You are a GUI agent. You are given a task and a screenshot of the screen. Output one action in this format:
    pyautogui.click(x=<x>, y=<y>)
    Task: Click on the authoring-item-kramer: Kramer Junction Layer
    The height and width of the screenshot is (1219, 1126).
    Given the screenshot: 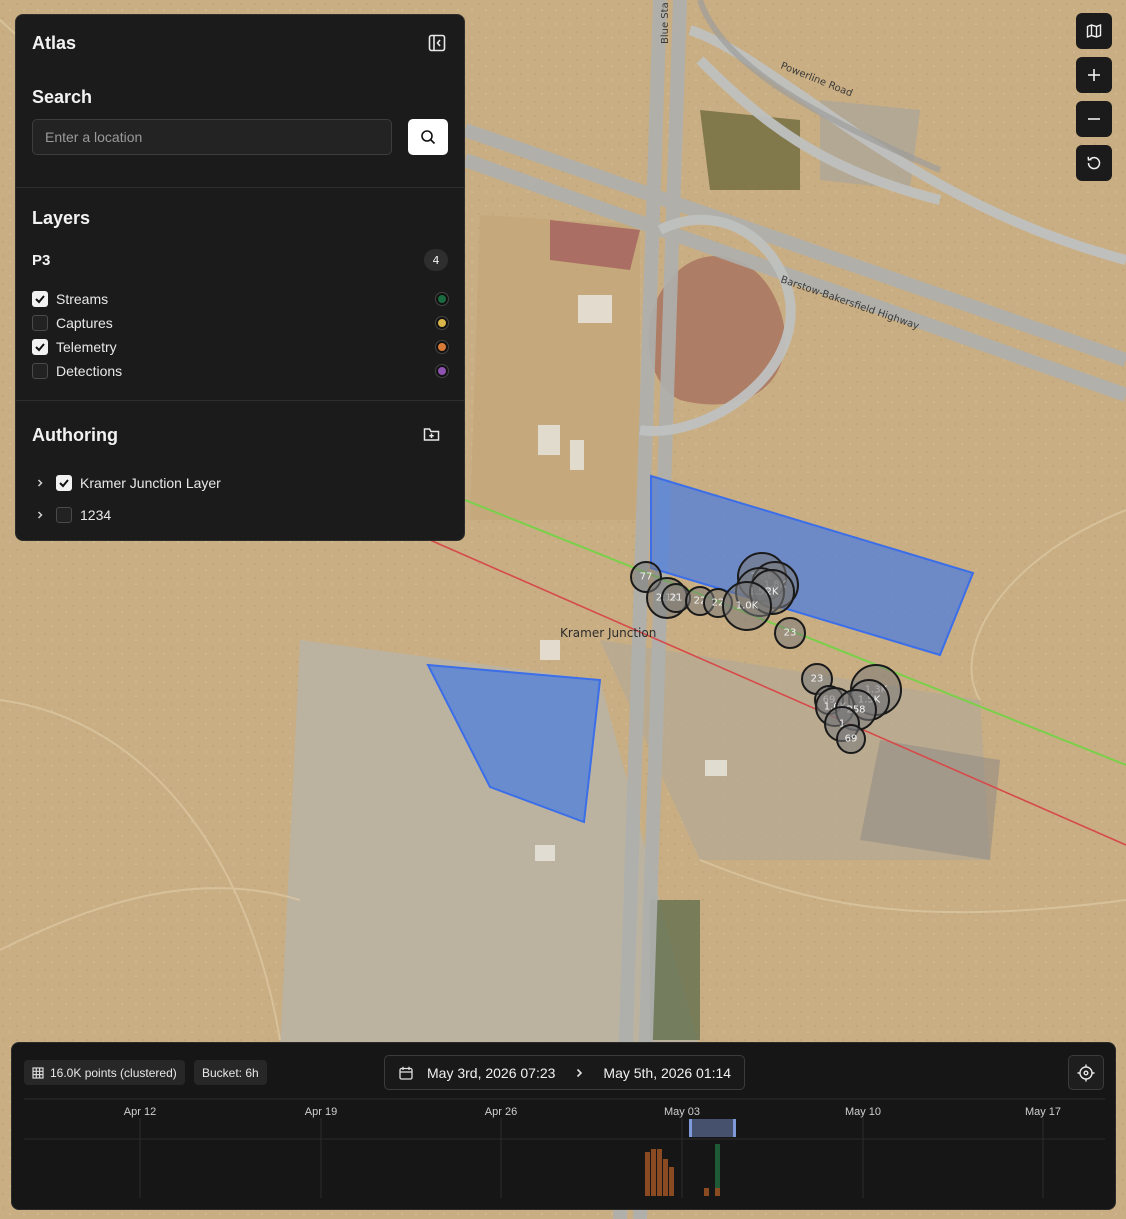 What is the action you would take?
    pyautogui.click(x=240, y=483)
    